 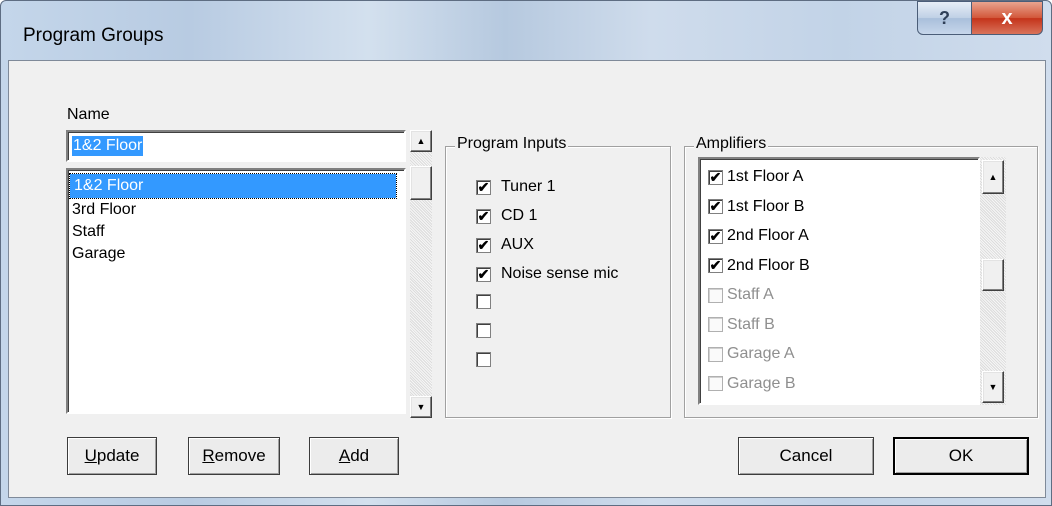 What do you see at coordinates (88, 114) in the screenshot?
I see `name-label: Name` at bounding box center [88, 114].